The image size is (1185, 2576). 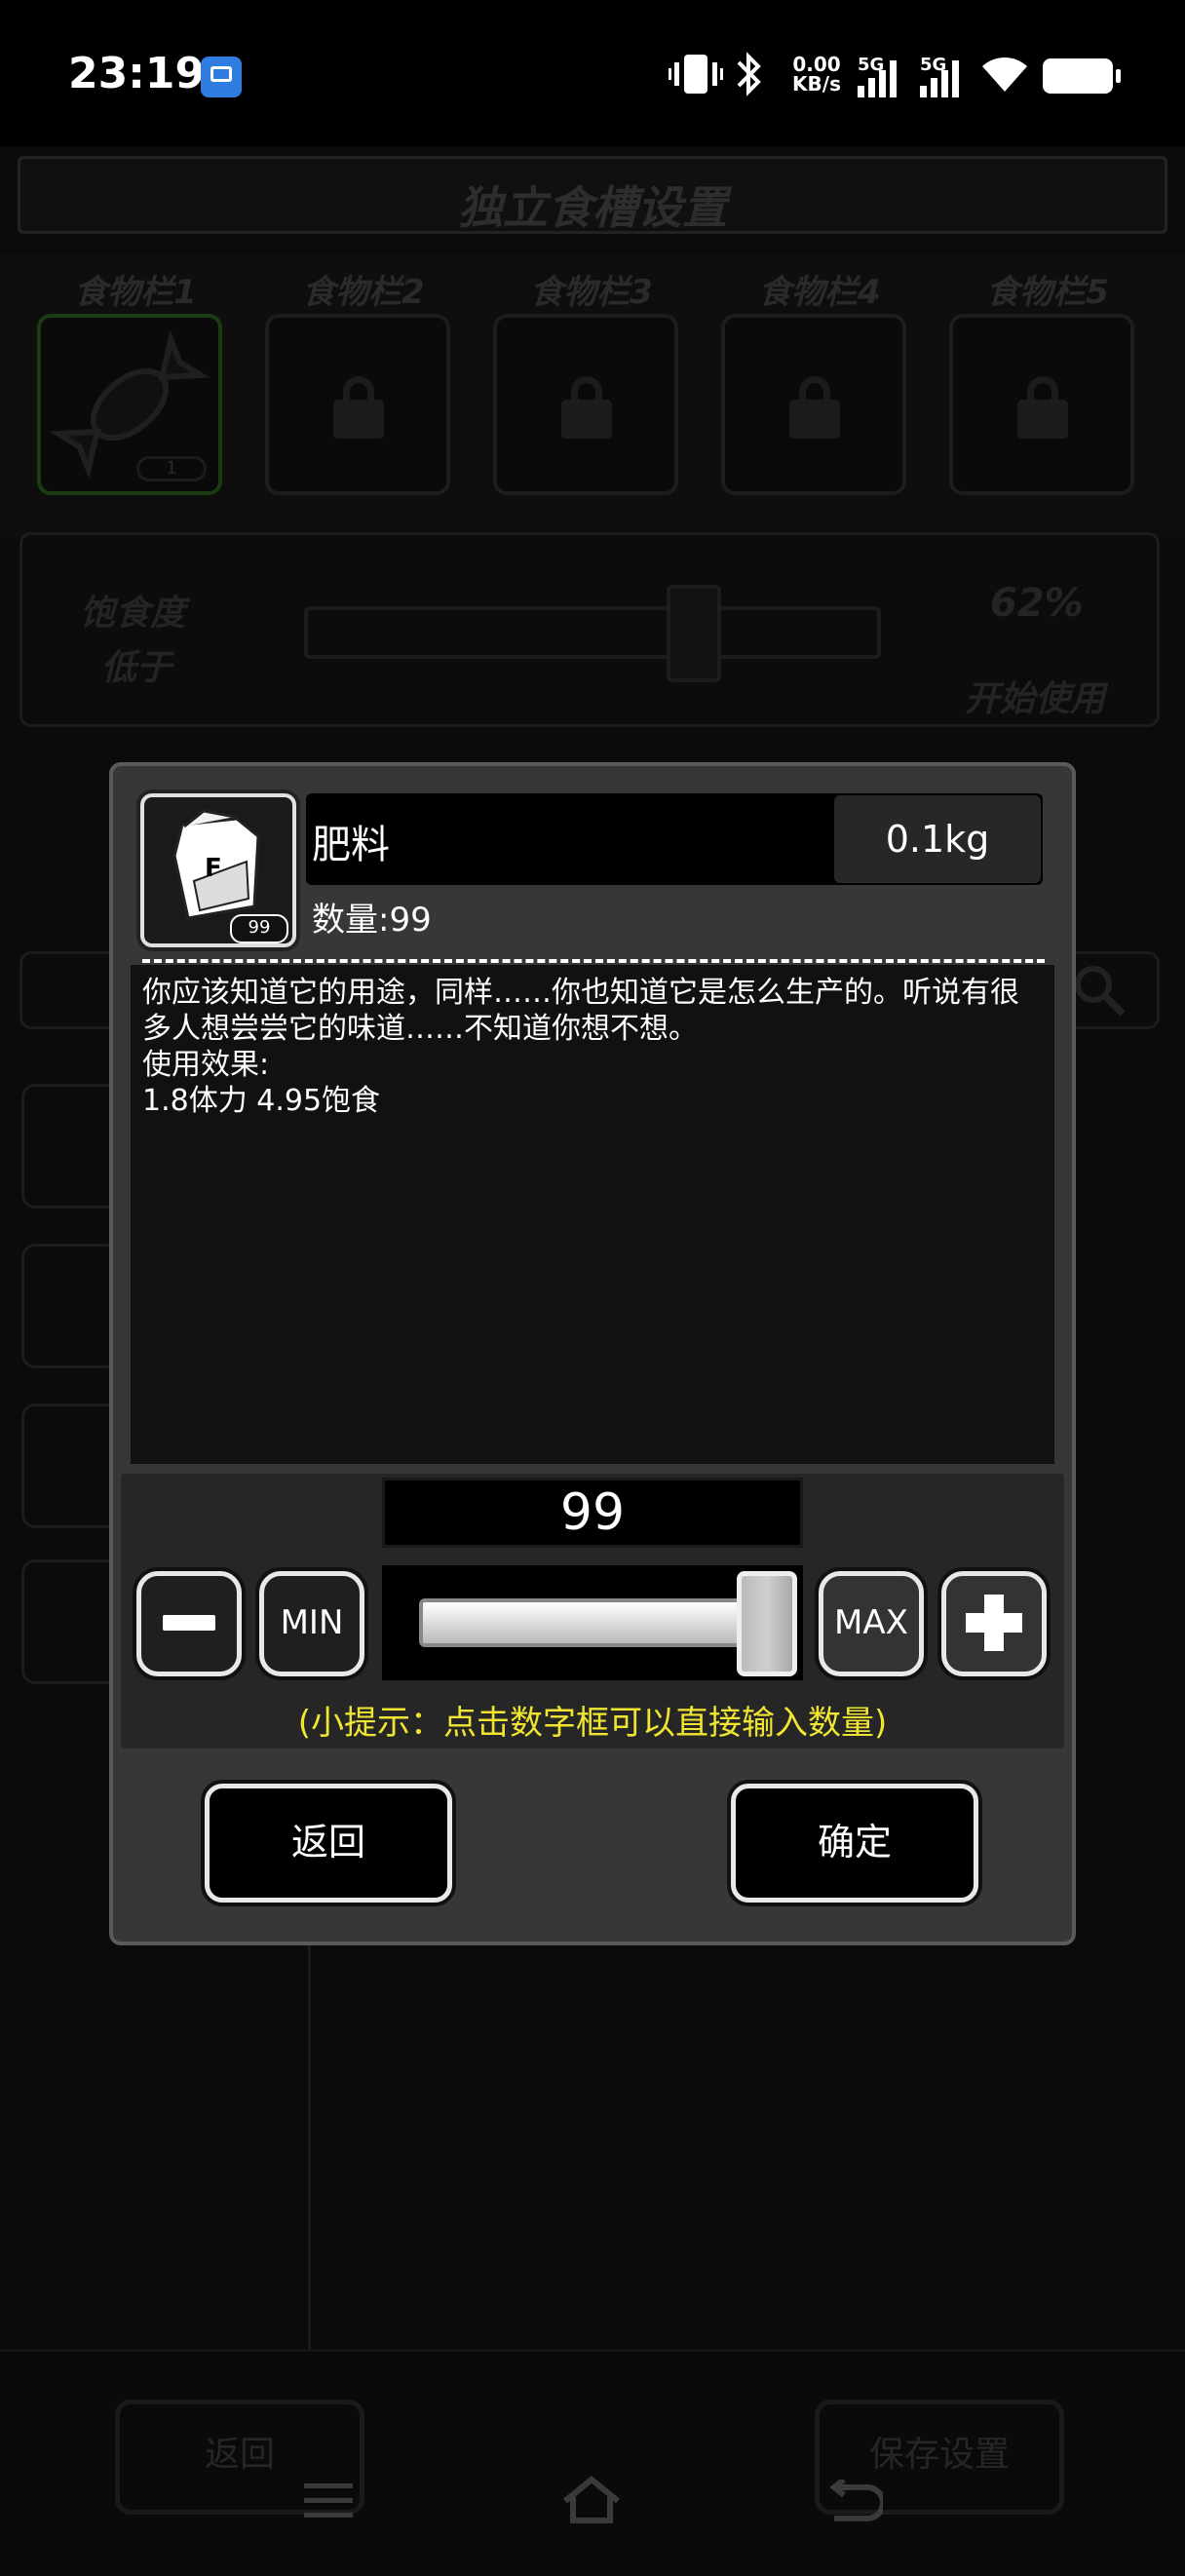 I want to click on item-icon-letter: F, so click(x=214, y=868).